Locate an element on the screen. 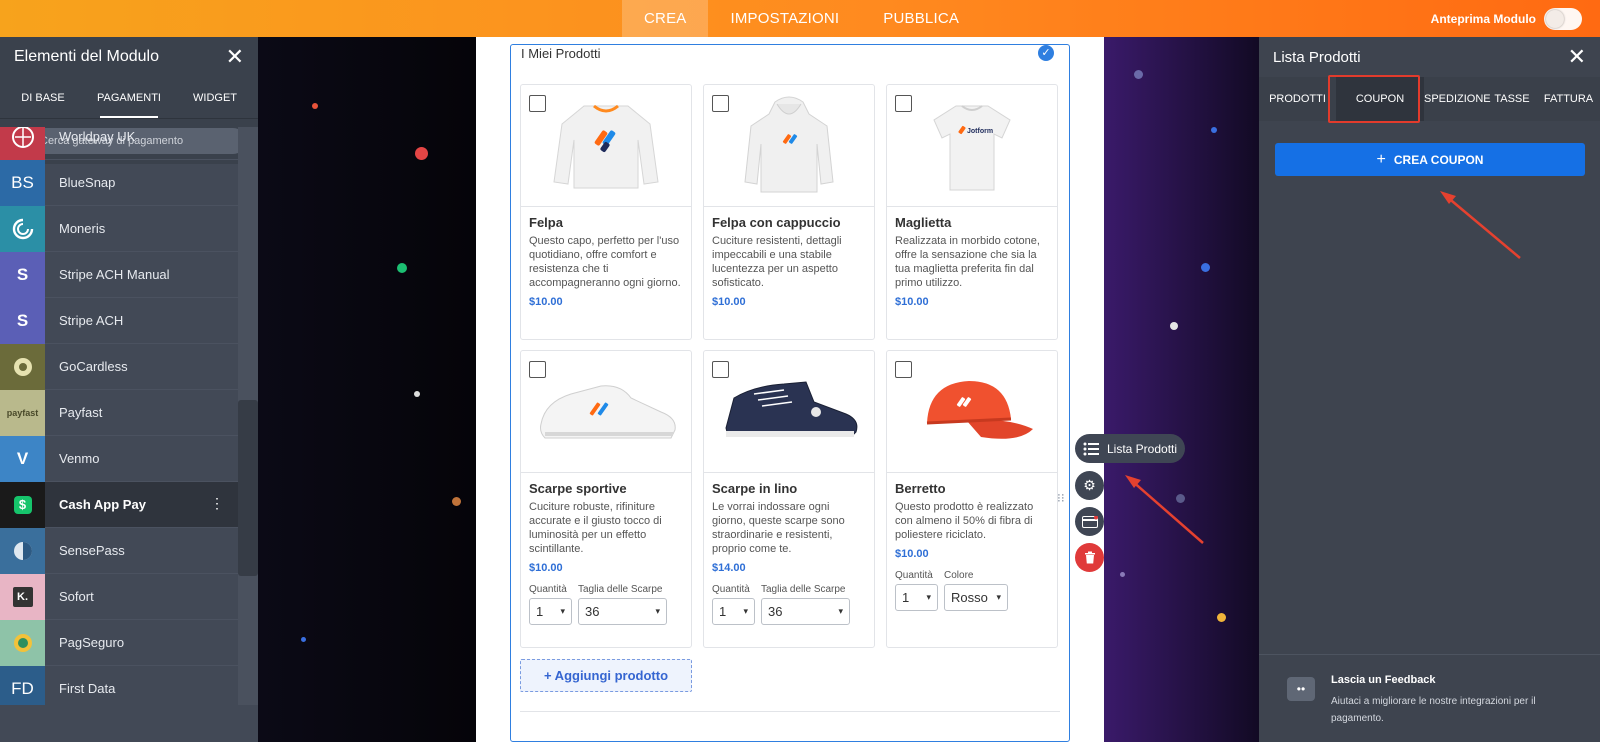  gateway-item-pagseguro: PagSeguro is located at coordinates (119, 642).